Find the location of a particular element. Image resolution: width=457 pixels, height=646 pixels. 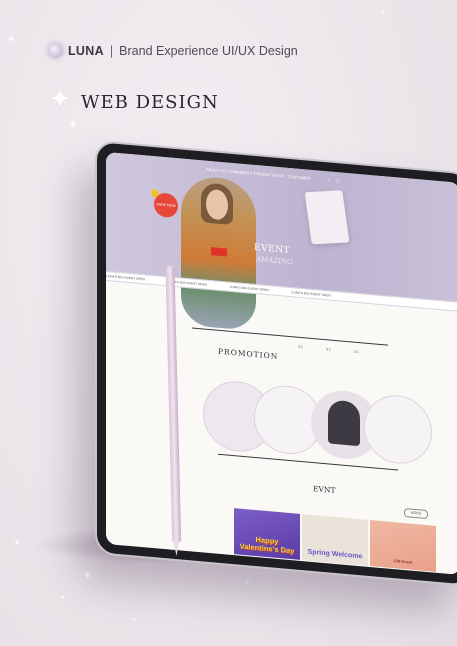

promotion-top-rule is located at coordinates (290, 336).